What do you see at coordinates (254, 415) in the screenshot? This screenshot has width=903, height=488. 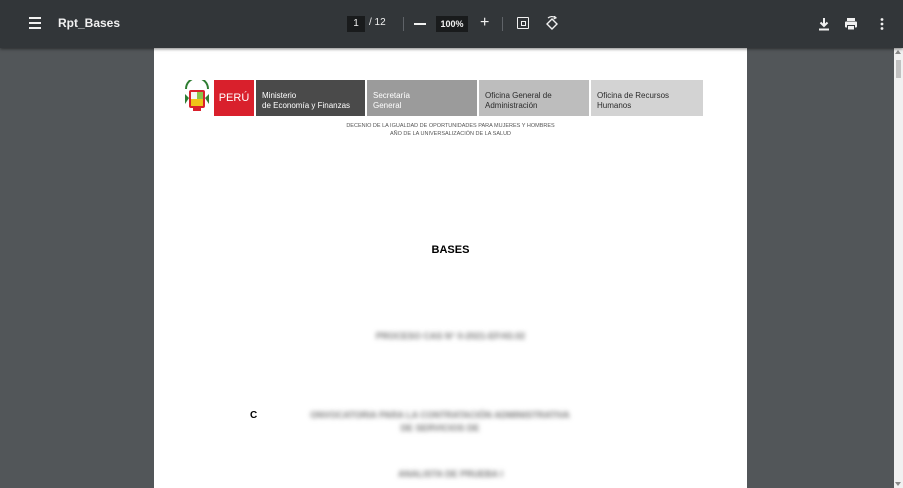 I see `convocatoria-initial: C` at bounding box center [254, 415].